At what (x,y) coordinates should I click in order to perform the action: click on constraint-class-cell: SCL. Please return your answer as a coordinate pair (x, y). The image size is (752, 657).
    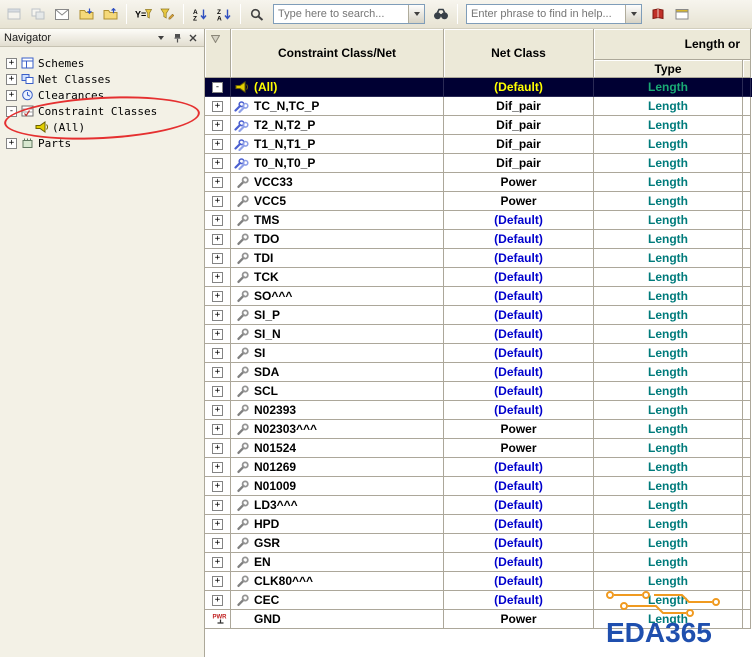
    Looking at the image, I should click on (337, 391).